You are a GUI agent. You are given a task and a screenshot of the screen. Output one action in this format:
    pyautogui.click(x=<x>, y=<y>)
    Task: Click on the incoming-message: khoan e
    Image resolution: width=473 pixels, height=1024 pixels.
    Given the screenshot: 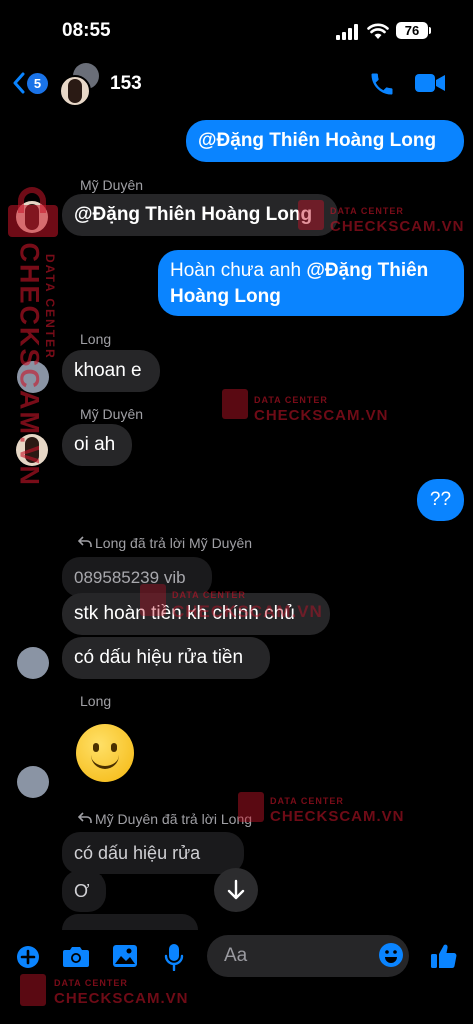 What is the action you would take?
    pyautogui.click(x=111, y=371)
    